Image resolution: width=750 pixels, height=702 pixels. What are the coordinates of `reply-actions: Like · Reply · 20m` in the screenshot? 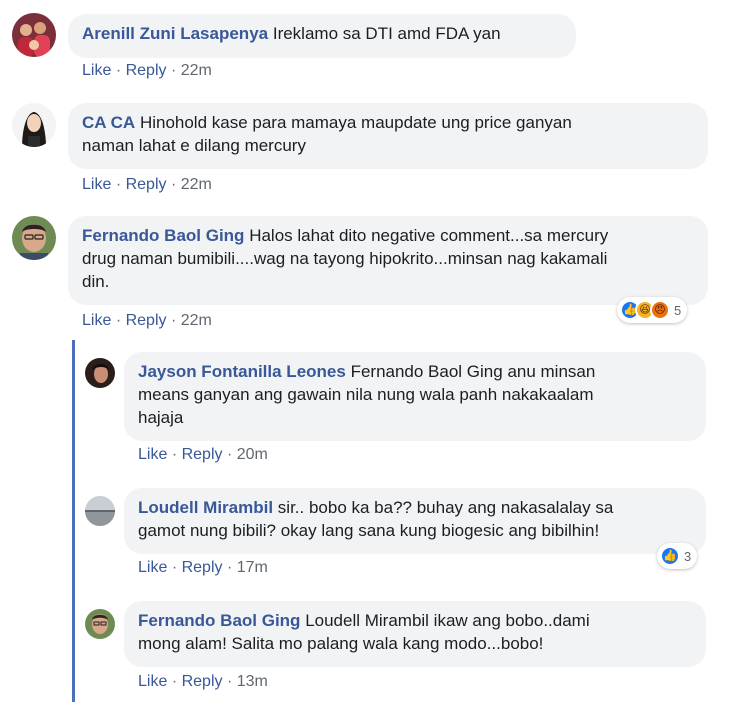 It's located at (203, 455).